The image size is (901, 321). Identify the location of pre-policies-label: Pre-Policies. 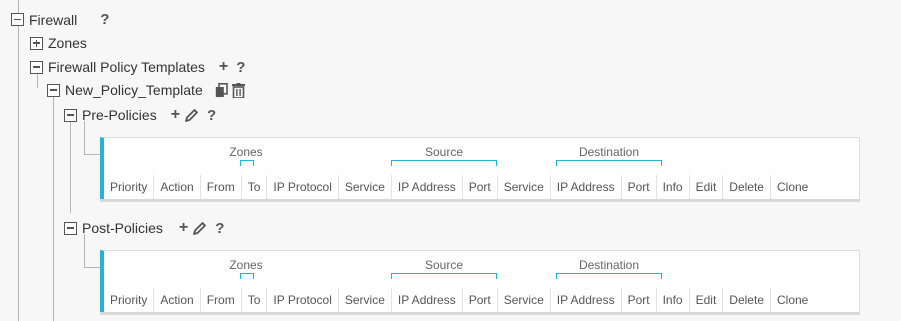
(119, 115).